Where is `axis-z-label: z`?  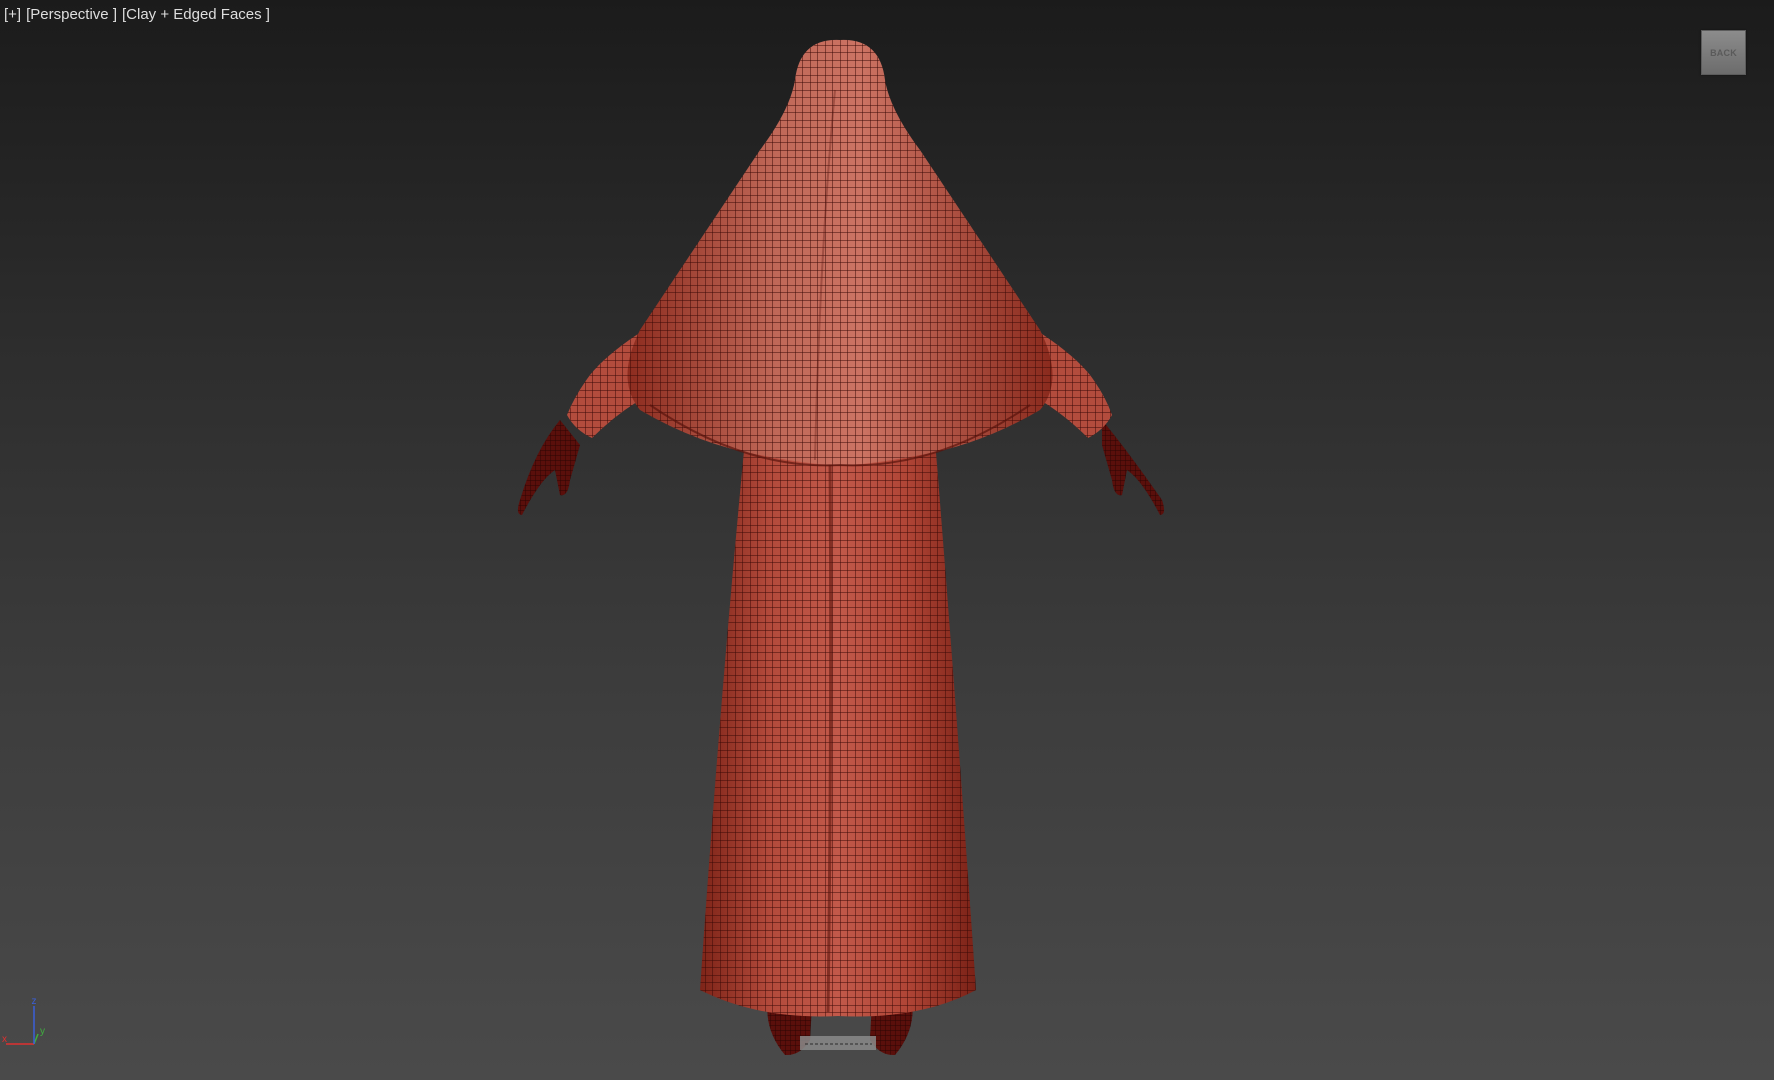 axis-z-label: z is located at coordinates (34, 1001).